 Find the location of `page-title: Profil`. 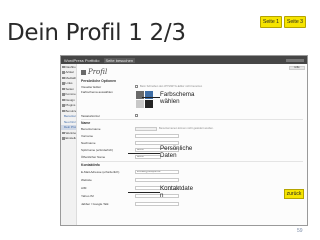

page-title: Profil is located at coordinates (98, 72).